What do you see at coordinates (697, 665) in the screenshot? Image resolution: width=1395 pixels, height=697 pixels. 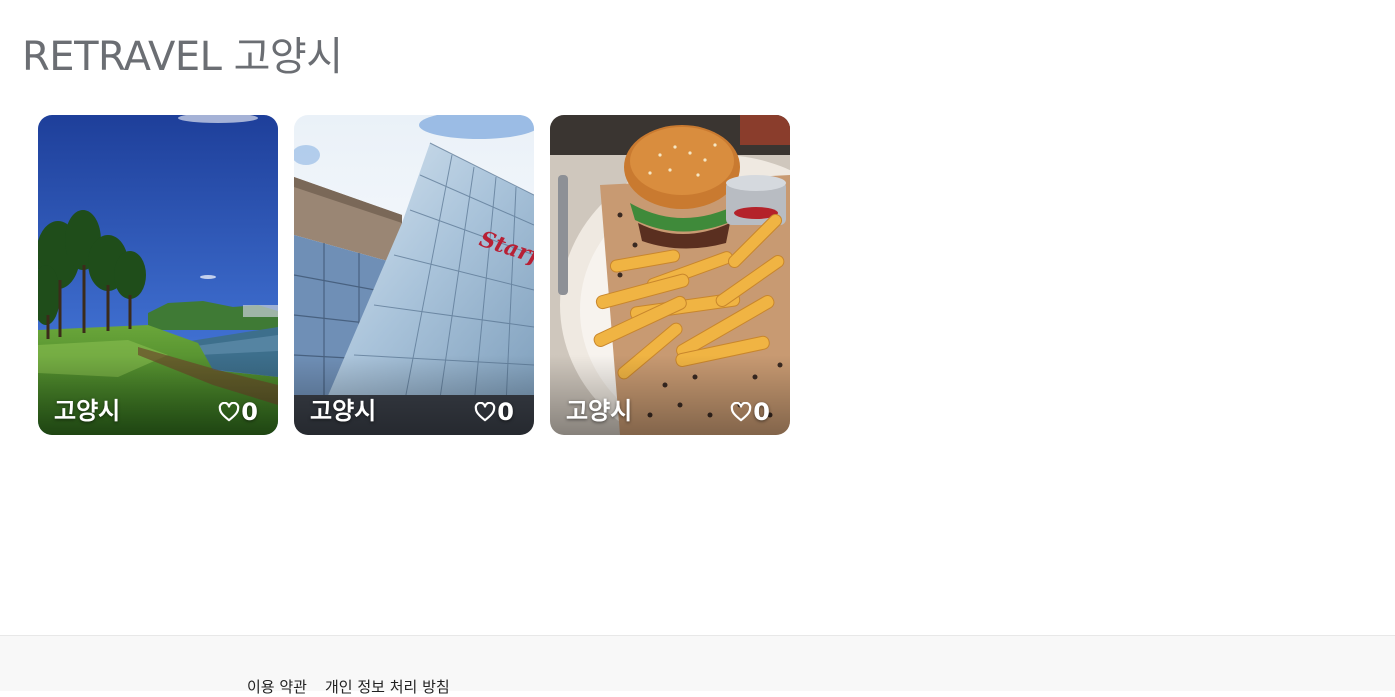 I see `footer: 이용 약관 개인 정보 처리 방침` at bounding box center [697, 665].